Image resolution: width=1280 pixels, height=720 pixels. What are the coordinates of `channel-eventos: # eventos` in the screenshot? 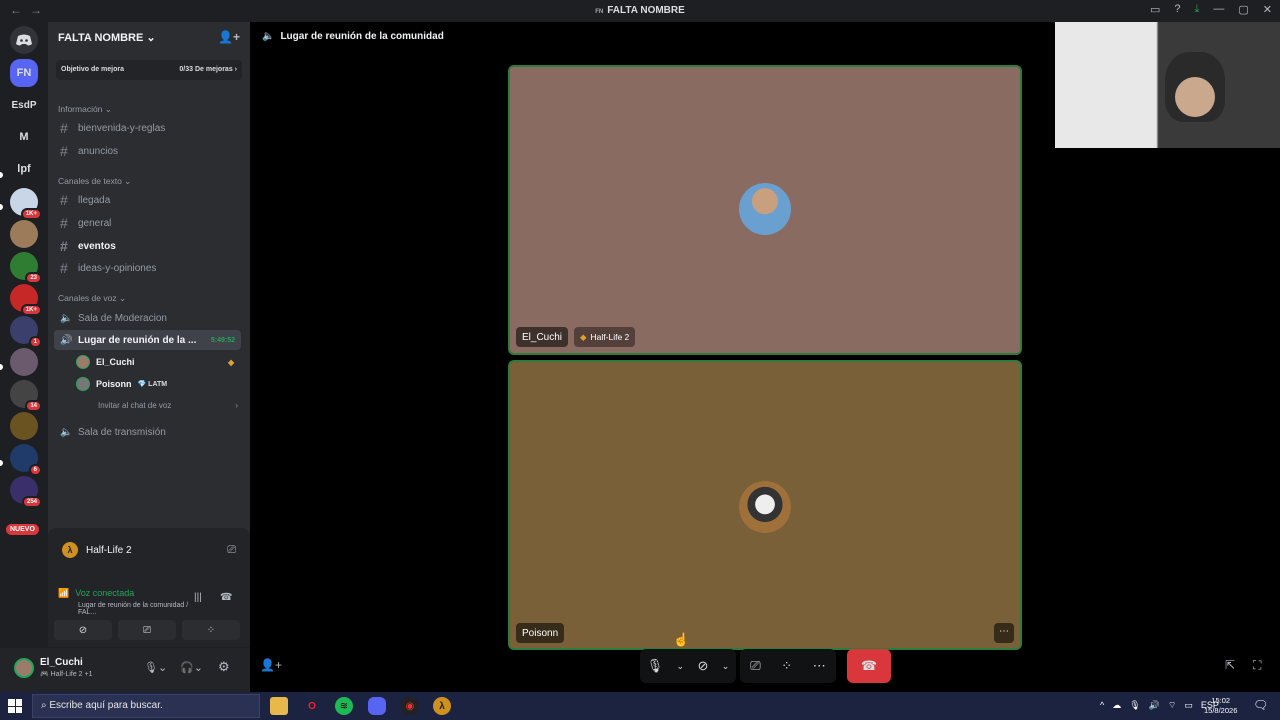 It's located at (147, 246).